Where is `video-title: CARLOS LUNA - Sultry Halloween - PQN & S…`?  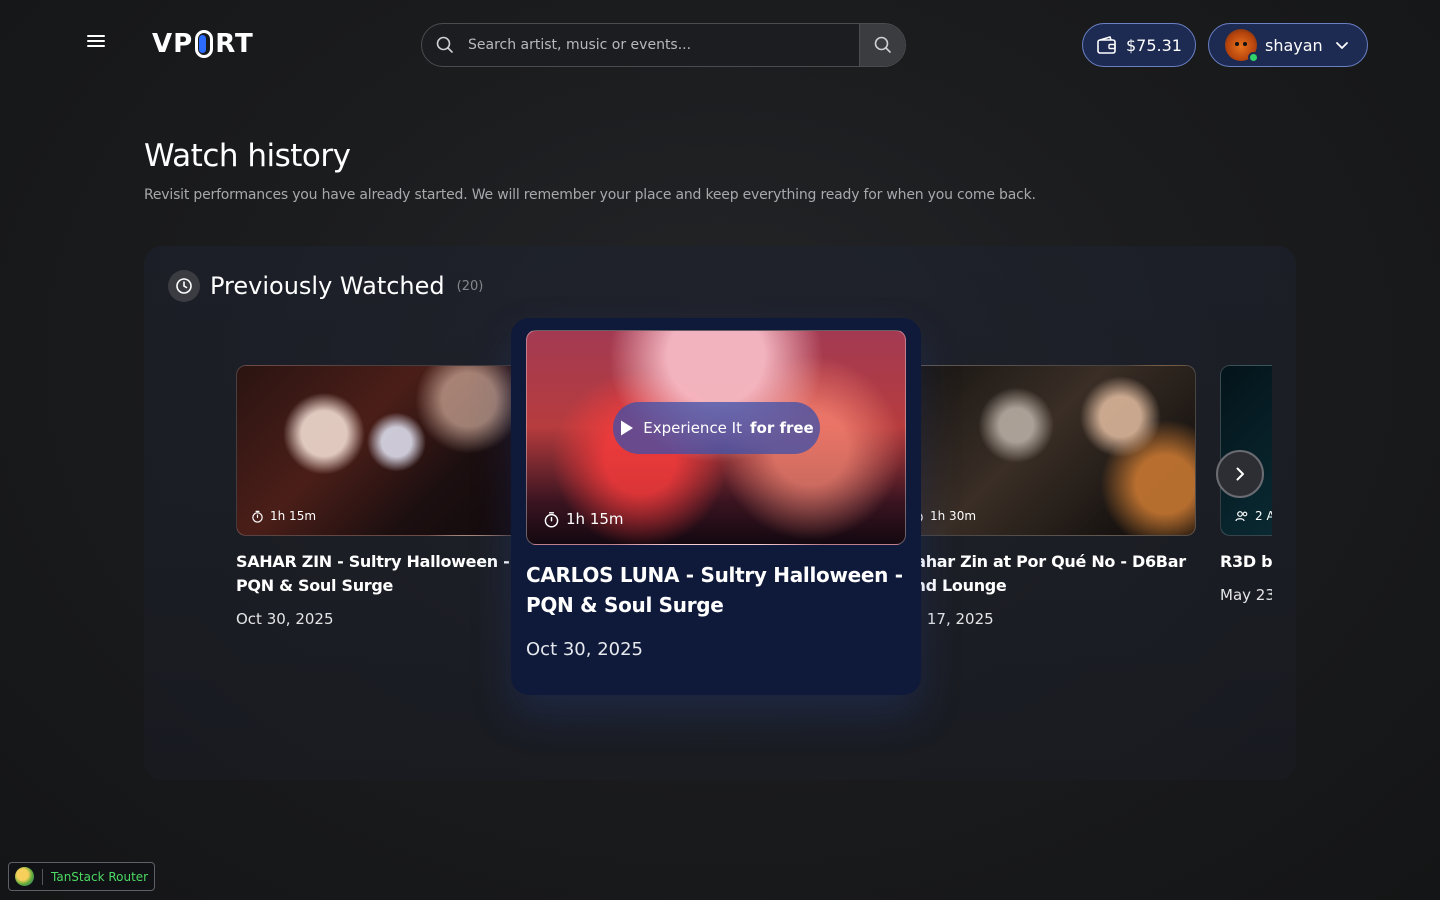 video-title: CARLOS LUNA - Sultry Halloween - PQN & S… is located at coordinates (716, 590).